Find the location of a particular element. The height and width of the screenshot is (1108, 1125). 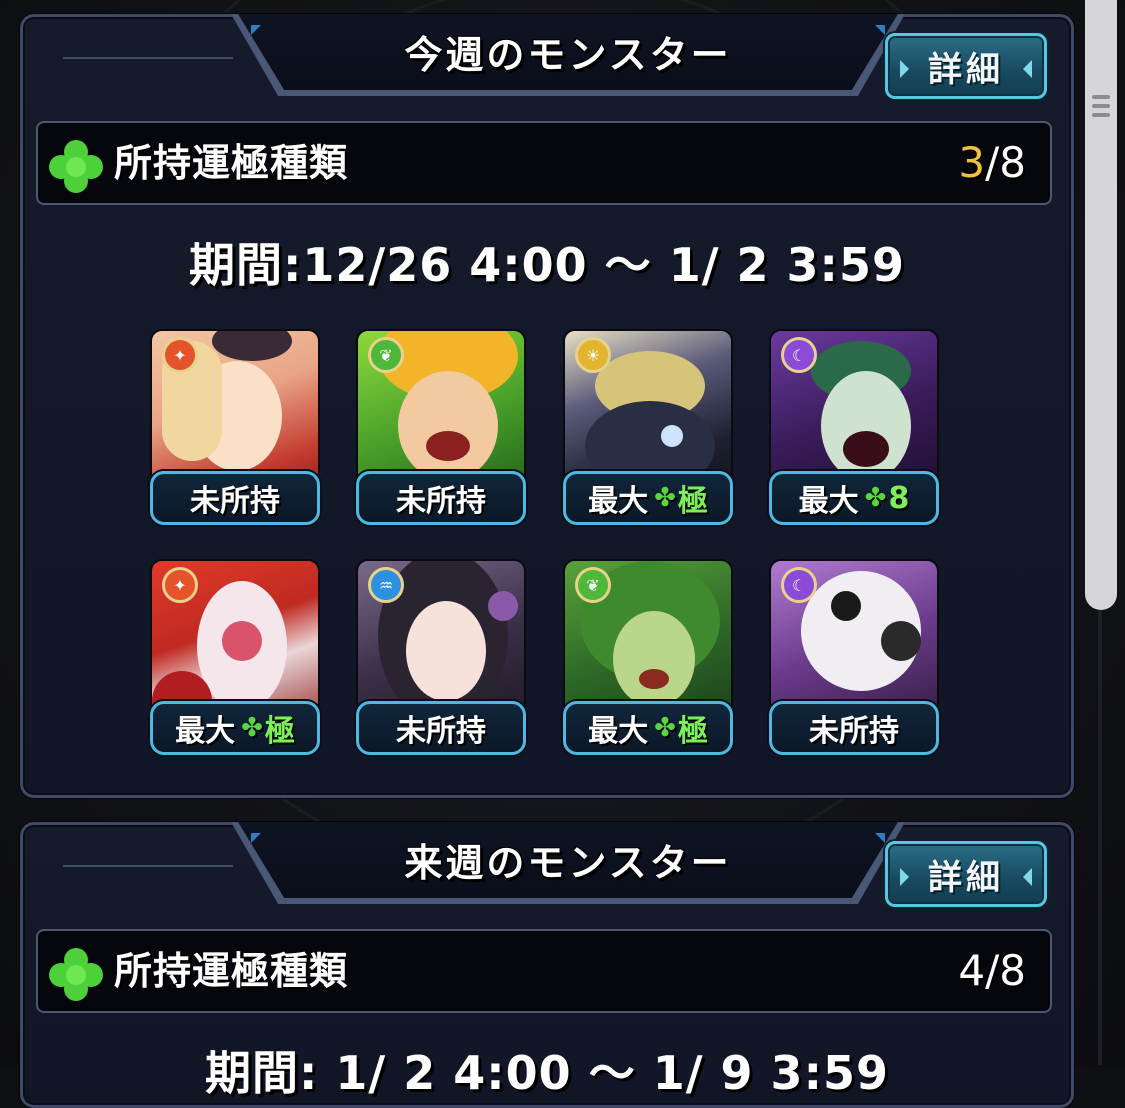

monster-card: ❦ 最大 ✤ 極 is located at coordinates (648, 657).